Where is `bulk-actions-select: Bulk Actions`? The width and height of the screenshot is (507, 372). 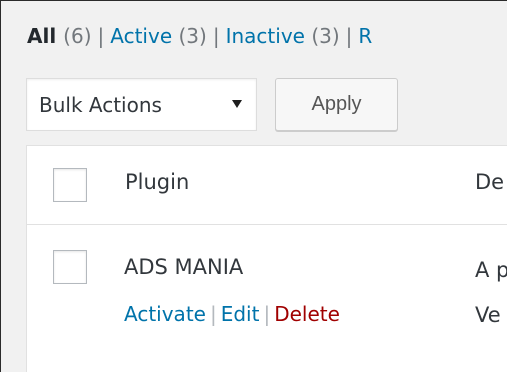 bulk-actions-select: Bulk Actions is located at coordinates (141, 104).